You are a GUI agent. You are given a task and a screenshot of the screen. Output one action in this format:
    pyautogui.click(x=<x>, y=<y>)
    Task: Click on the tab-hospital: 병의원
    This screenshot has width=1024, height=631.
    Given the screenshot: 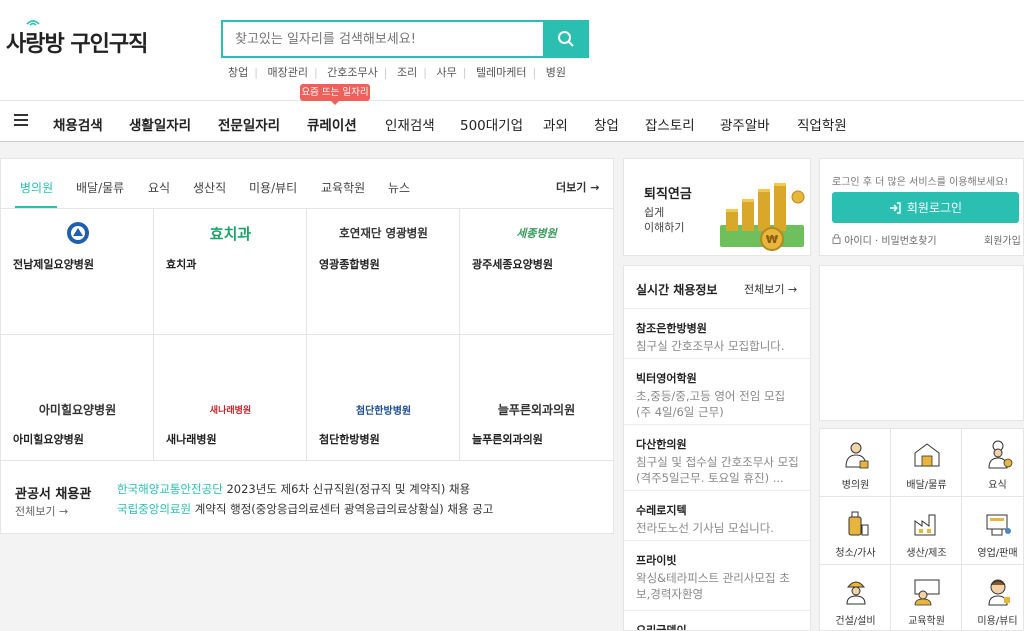 What is the action you would take?
    pyautogui.click(x=36, y=187)
    